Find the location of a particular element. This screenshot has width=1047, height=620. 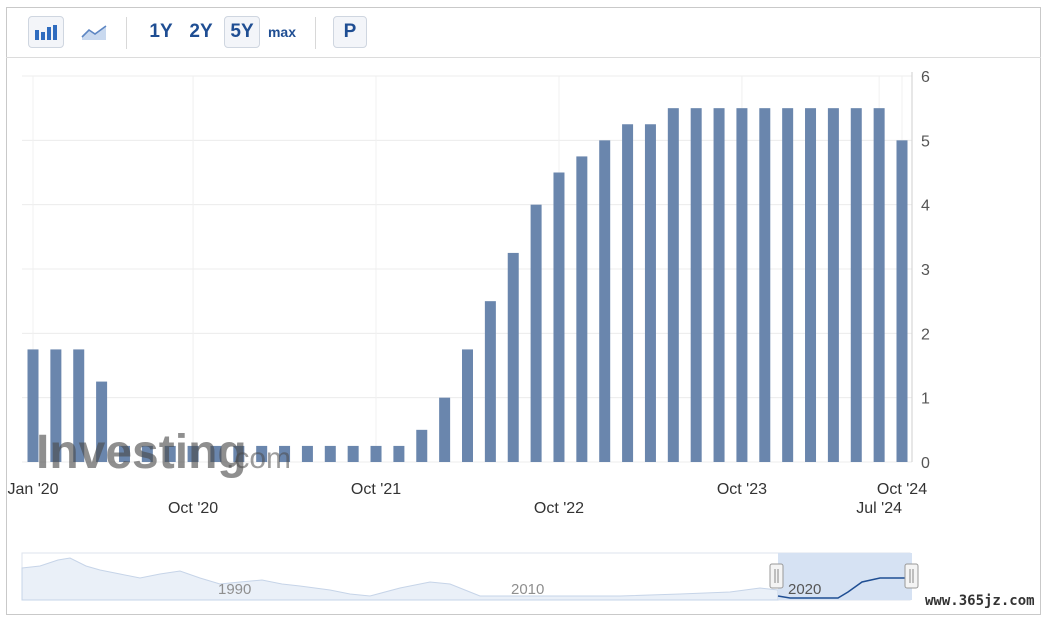

y-tick-label: 3 is located at coordinates (925, 270).